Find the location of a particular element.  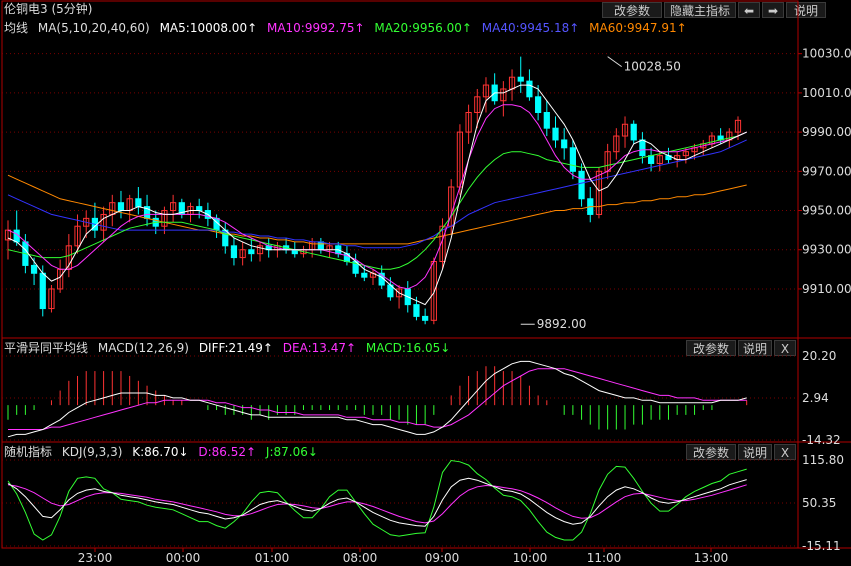

macd-dea-line is located at coordinates (377, 399).